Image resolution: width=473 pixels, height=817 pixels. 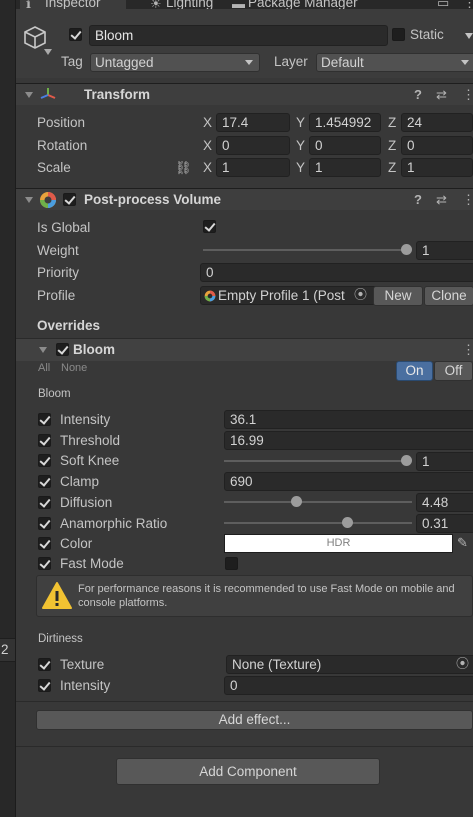 What do you see at coordinates (190, 4) in the screenshot?
I see `tab-lighting-label: Lighting` at bounding box center [190, 4].